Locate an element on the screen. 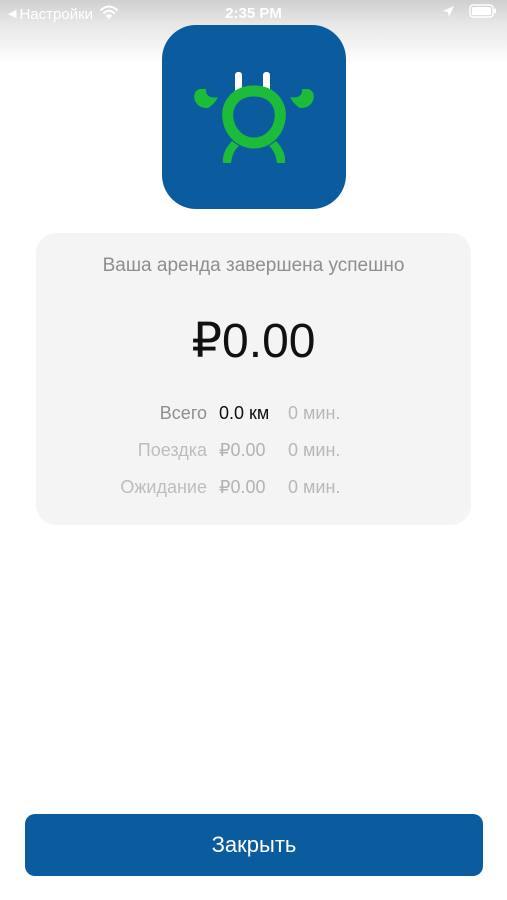  stat-value-waiting-cost: ₽0.00 is located at coordinates (242, 487).